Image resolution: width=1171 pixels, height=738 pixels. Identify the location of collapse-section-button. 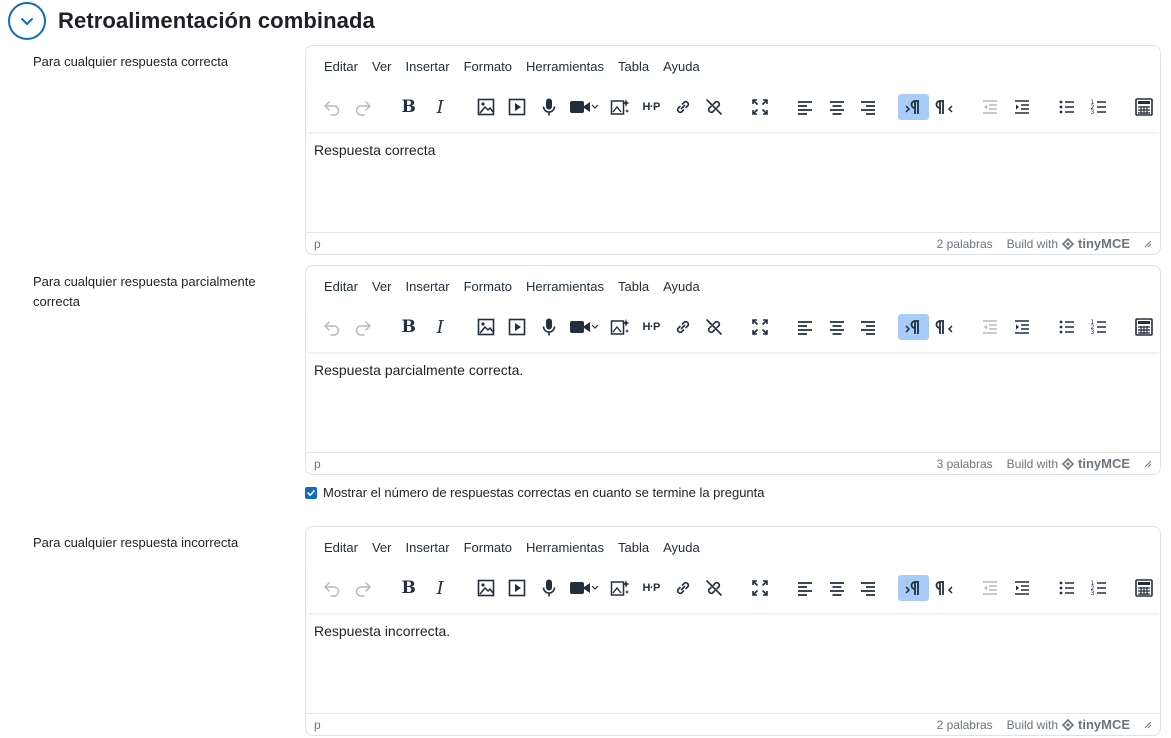
(27, 21).